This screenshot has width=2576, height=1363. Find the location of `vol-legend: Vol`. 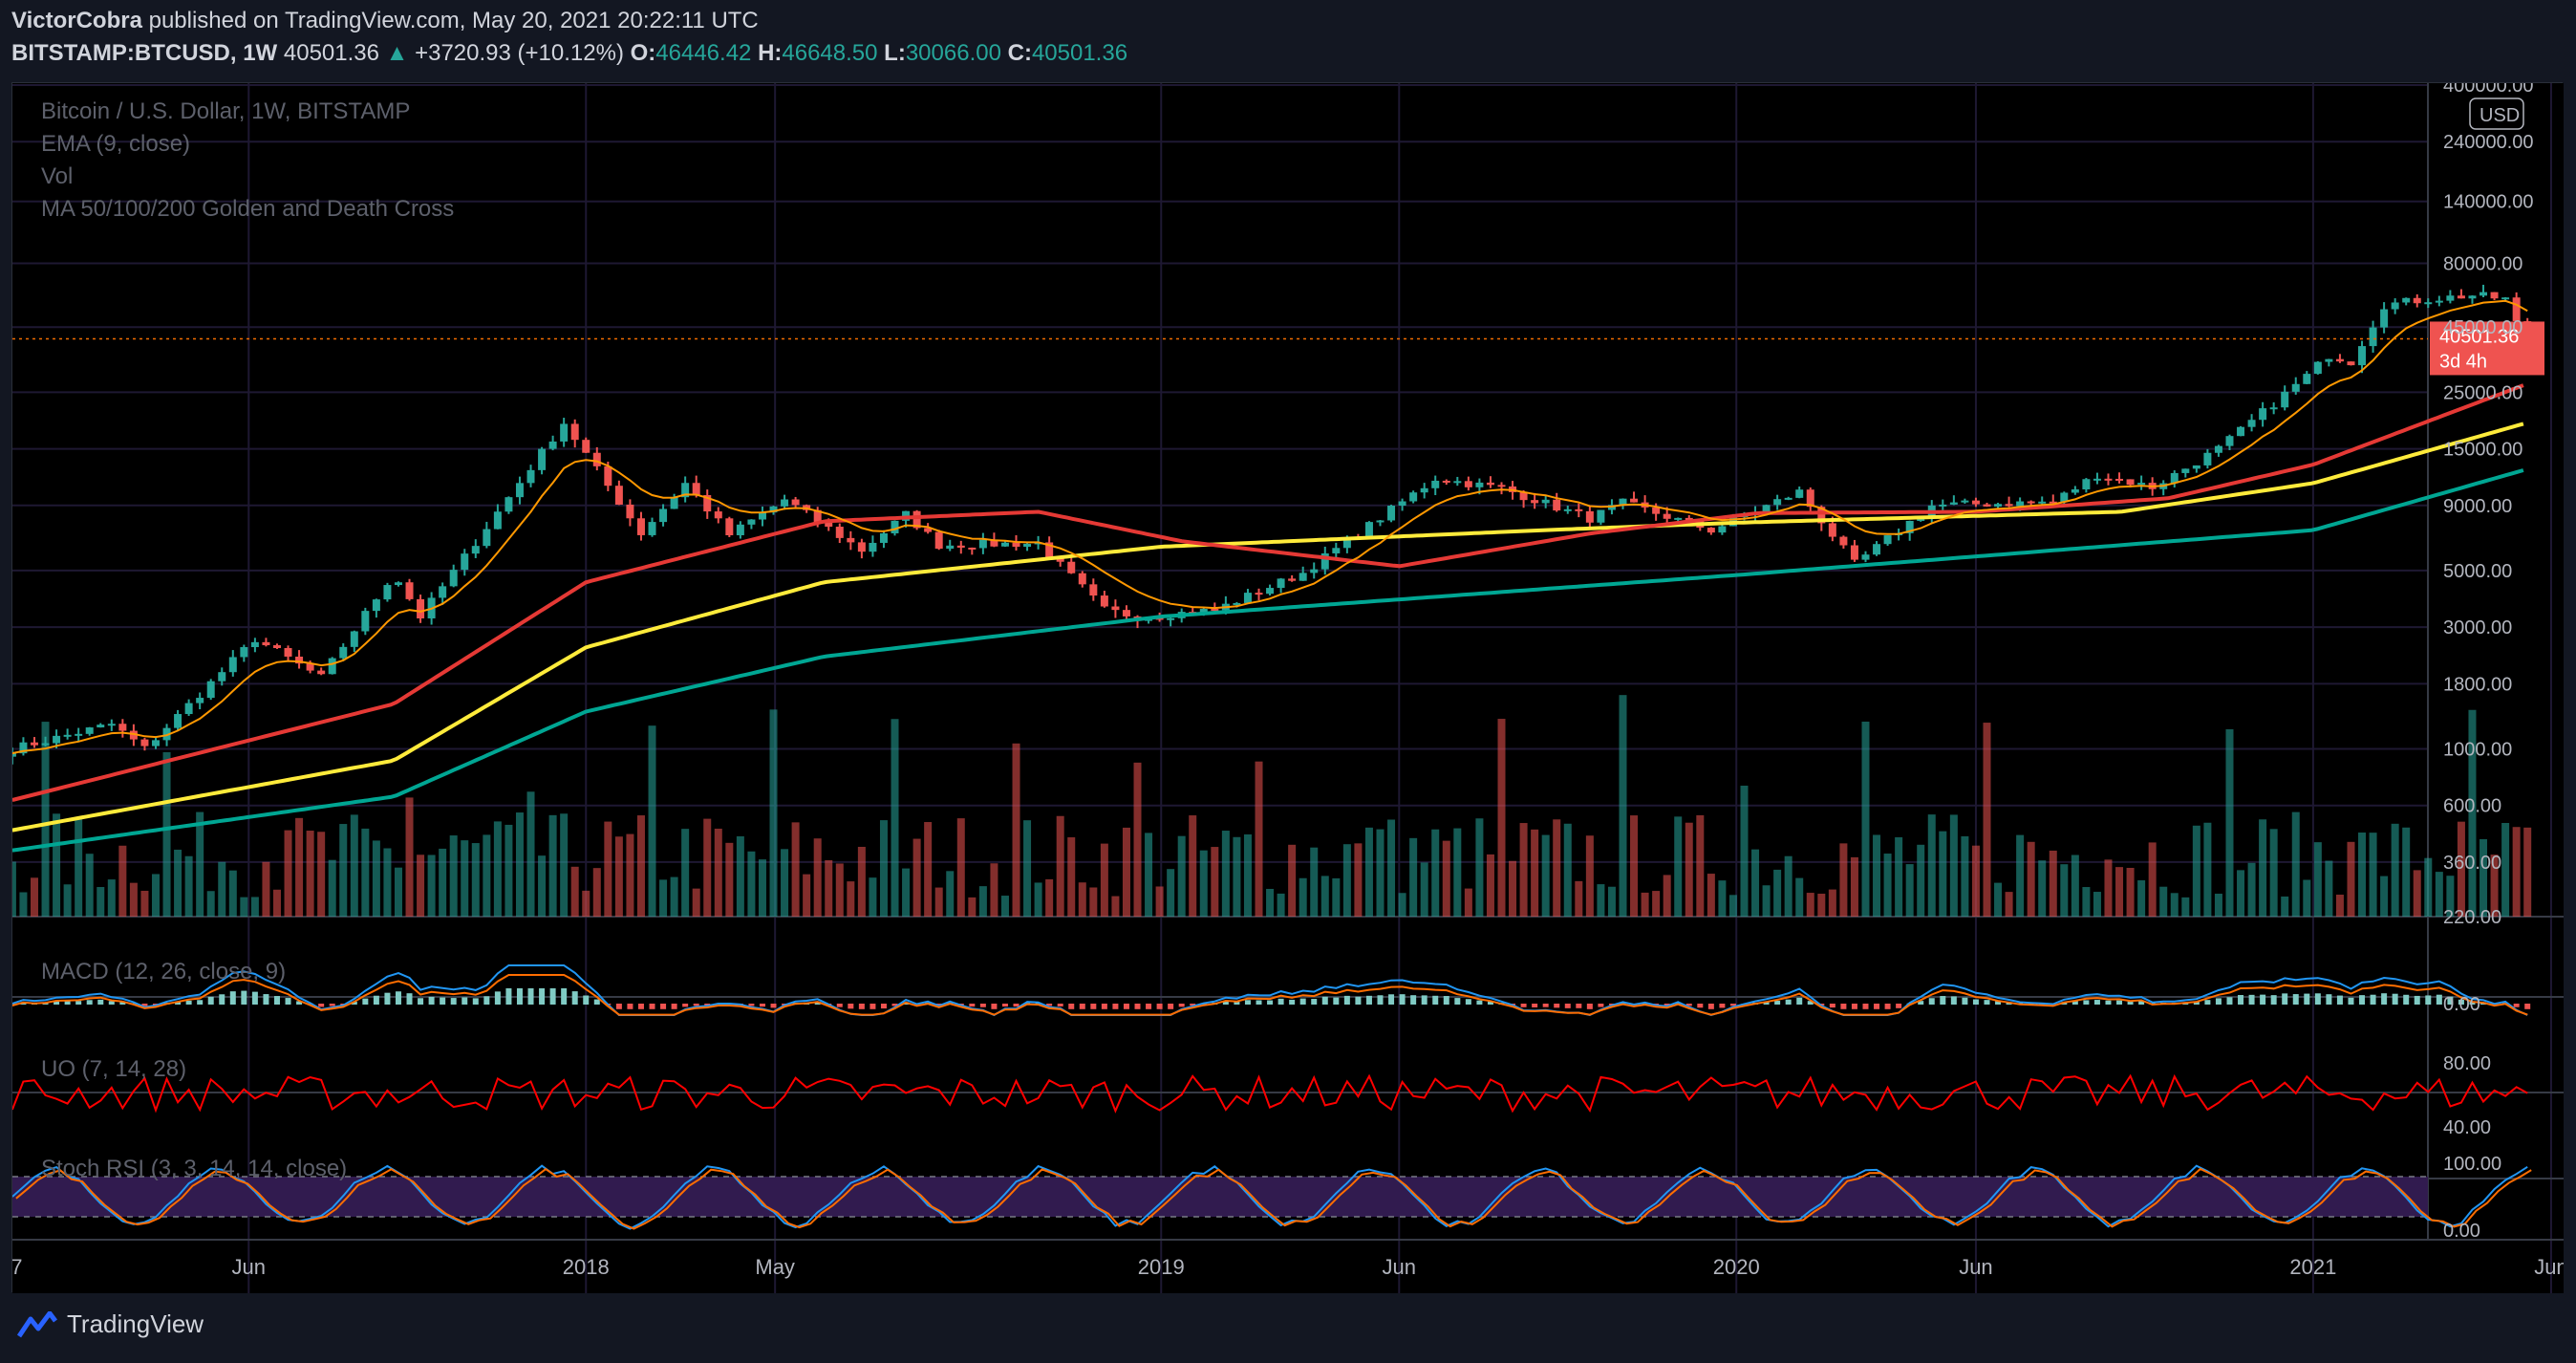

vol-legend: Vol is located at coordinates (57, 177).